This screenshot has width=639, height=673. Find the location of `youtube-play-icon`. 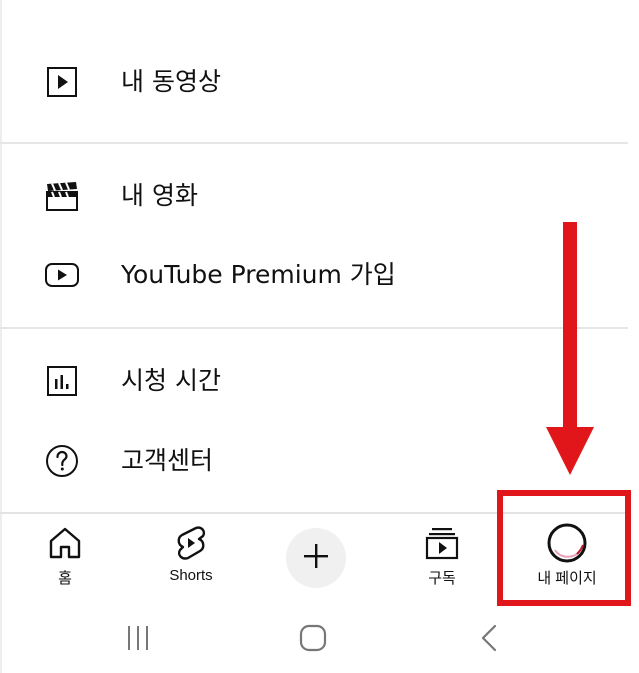

youtube-play-icon is located at coordinates (62, 275).